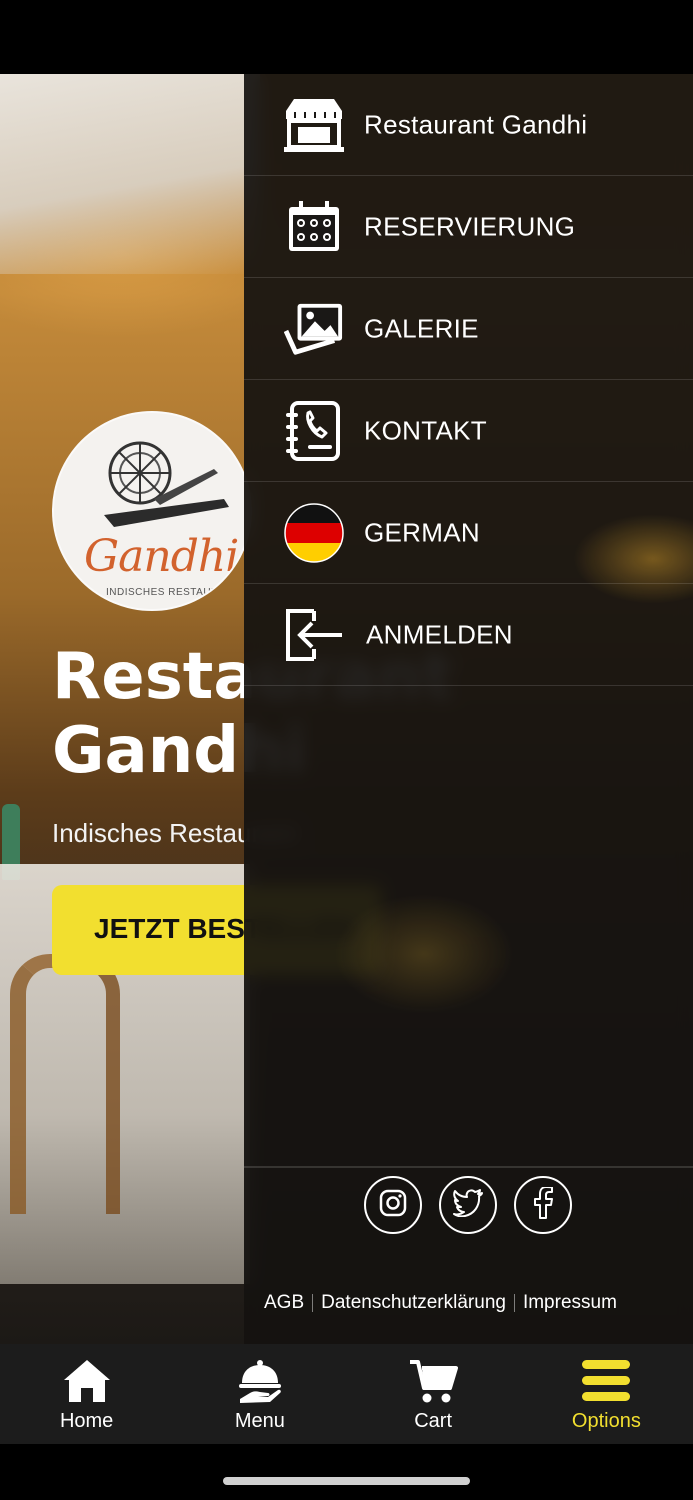 The image size is (693, 1500). I want to click on home-indicator-area, so click(346, 1472).